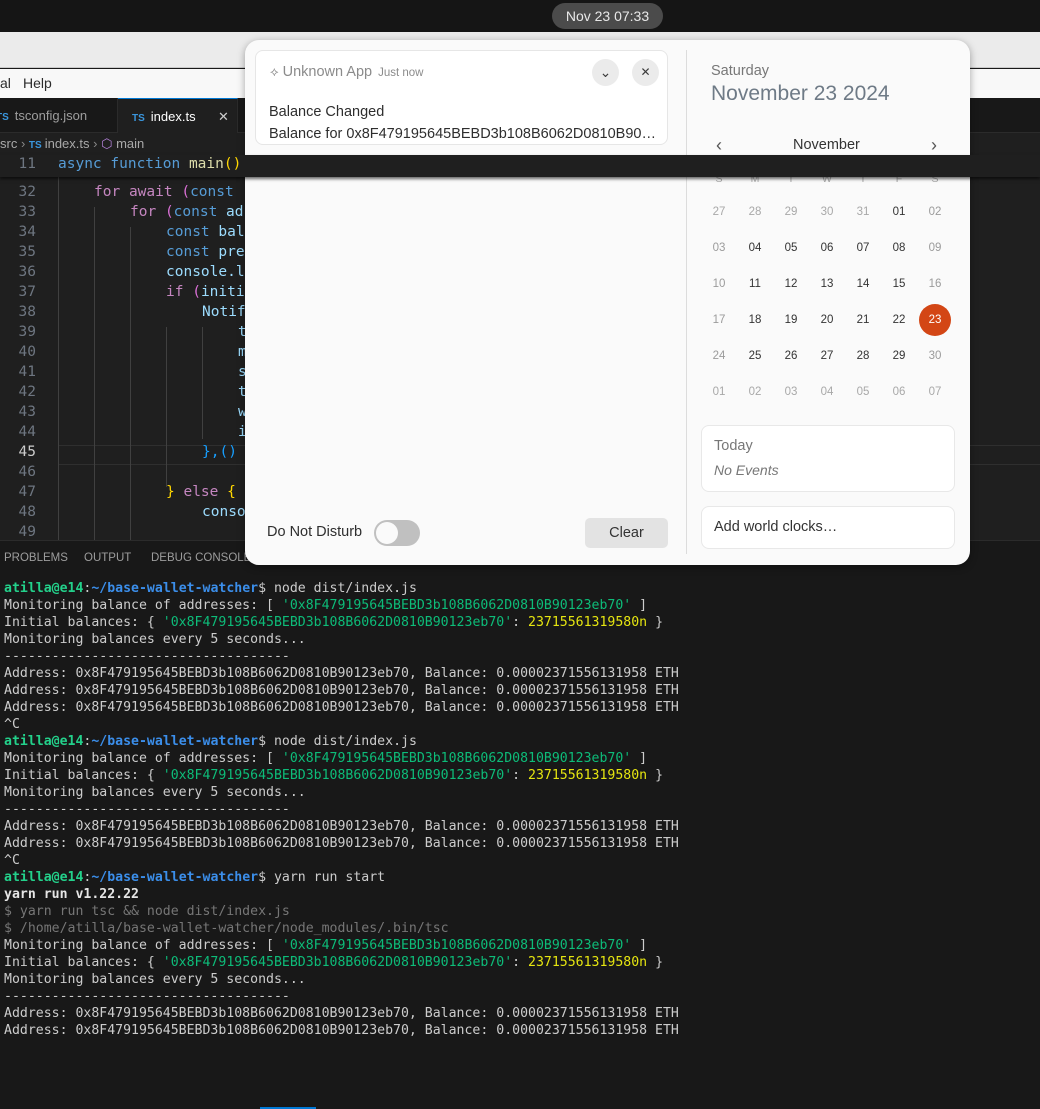 Image resolution: width=1040 pixels, height=1109 pixels. What do you see at coordinates (27, 192) in the screenshot?
I see `line-number: 32` at bounding box center [27, 192].